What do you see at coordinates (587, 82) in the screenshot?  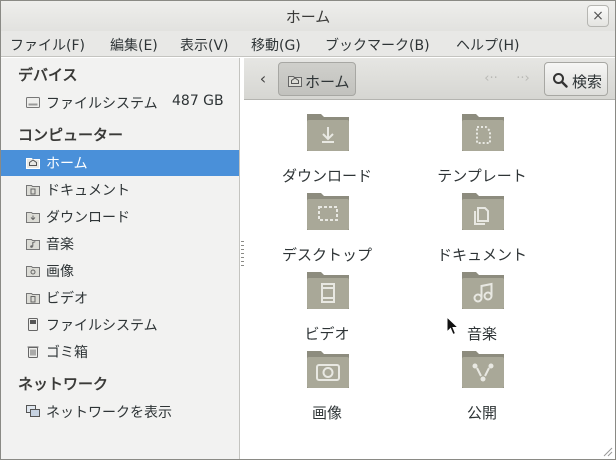 I see `search-label: 検索` at bounding box center [587, 82].